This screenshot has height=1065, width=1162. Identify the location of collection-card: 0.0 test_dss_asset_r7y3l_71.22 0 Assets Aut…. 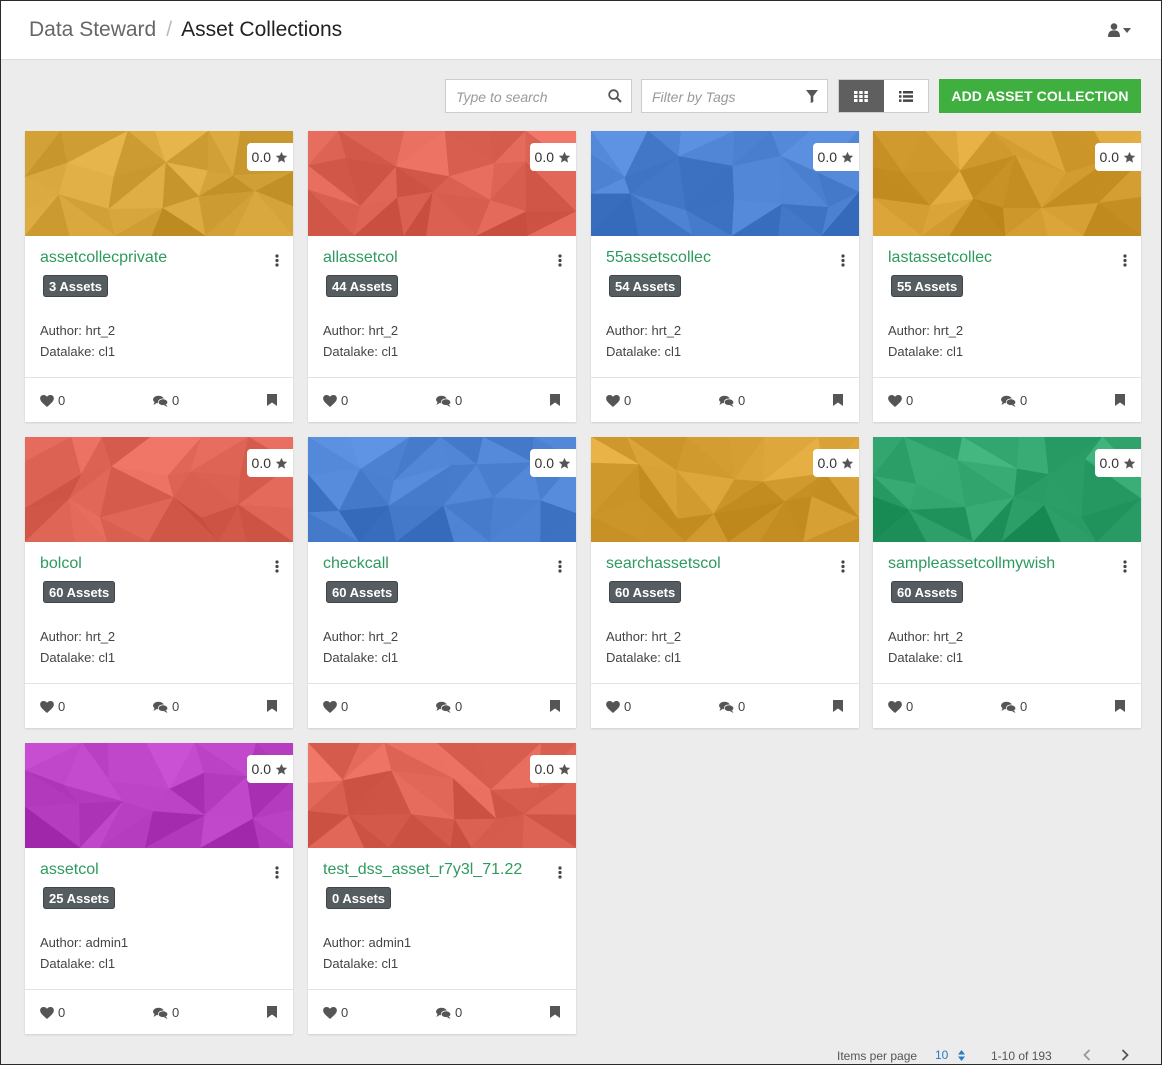
(442, 888).